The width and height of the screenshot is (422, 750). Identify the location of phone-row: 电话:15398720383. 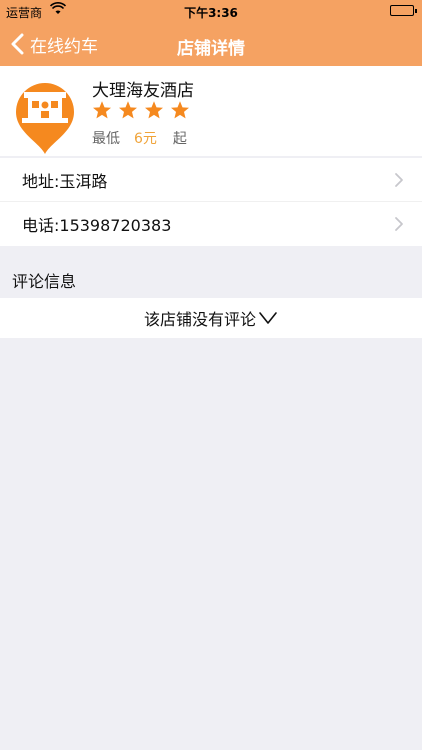
(211, 224).